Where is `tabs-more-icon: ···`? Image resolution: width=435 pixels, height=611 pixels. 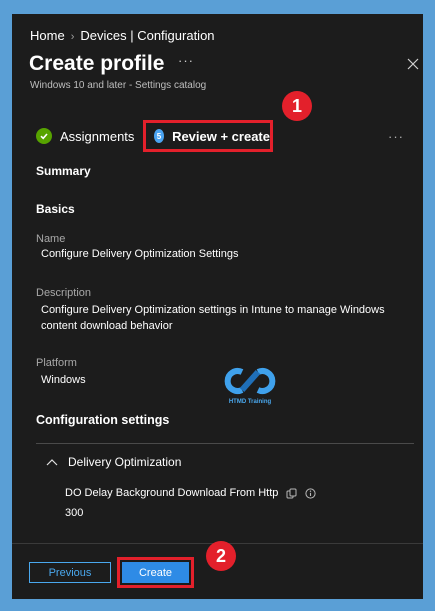 tabs-more-icon: ··· is located at coordinates (396, 136).